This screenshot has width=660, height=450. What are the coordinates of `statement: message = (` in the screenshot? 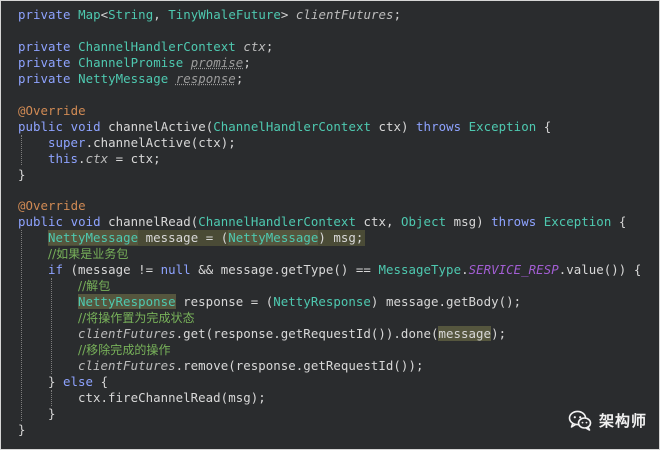 It's located at (183, 237).